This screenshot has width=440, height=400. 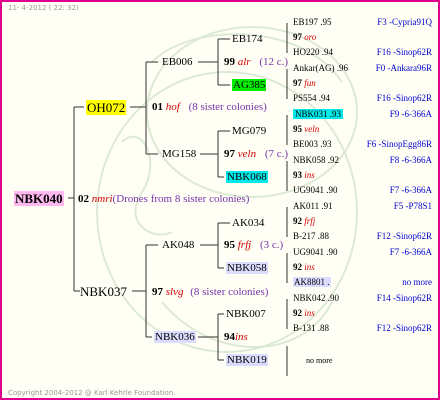 I want to click on mg158-info: 97 veln (7 c.), so click(x=256, y=154).